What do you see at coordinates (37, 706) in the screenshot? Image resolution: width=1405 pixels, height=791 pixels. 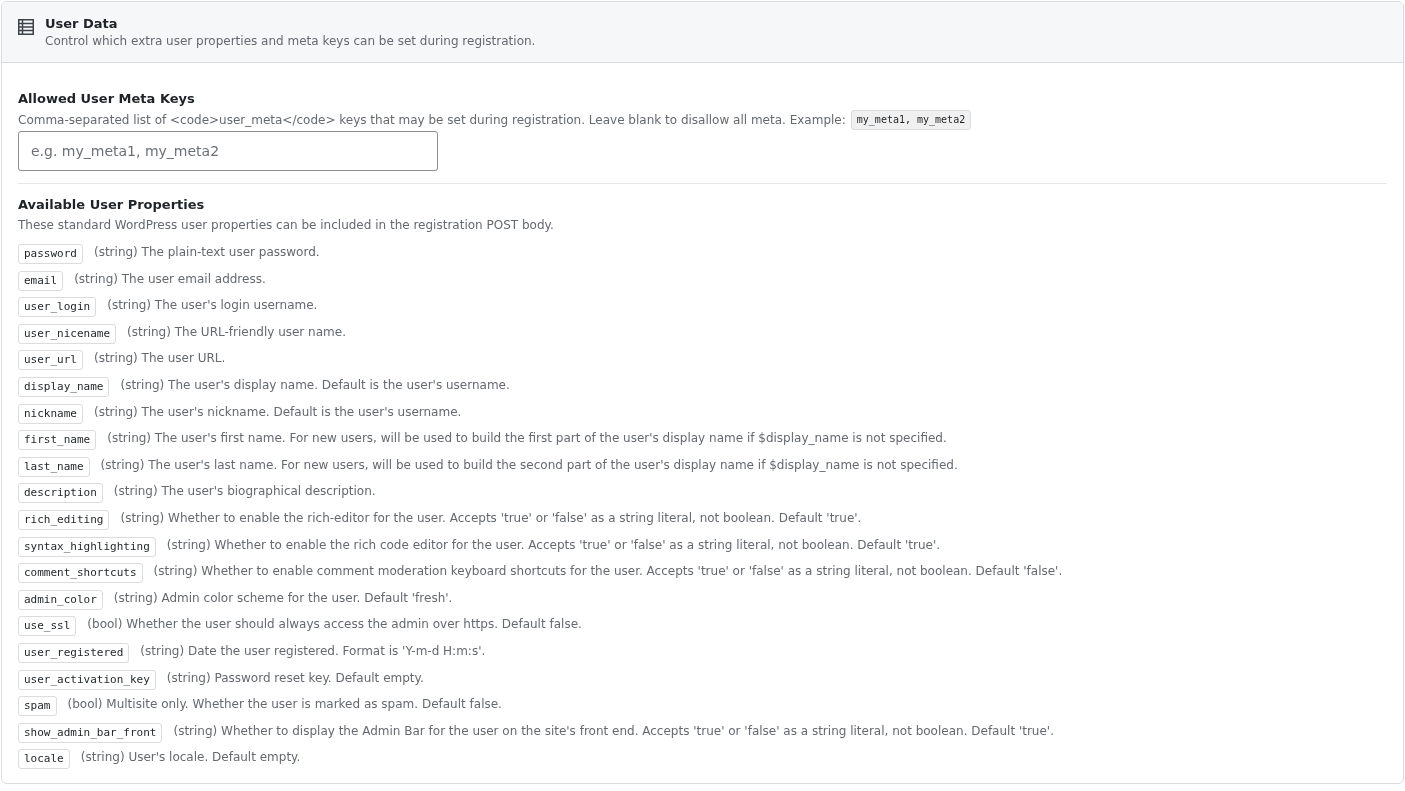 I see `property-key: spam` at bounding box center [37, 706].